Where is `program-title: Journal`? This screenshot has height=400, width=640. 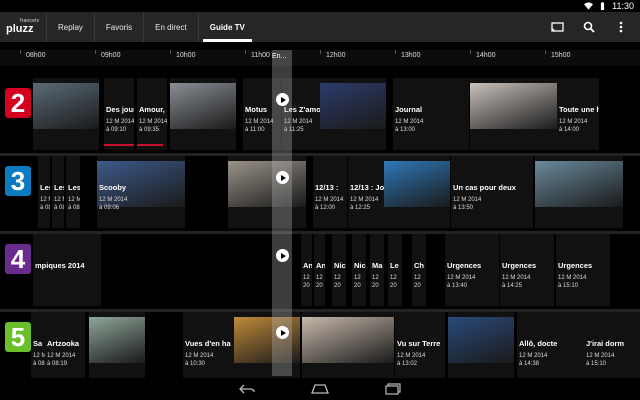 program-title: Journal is located at coordinates (409, 109).